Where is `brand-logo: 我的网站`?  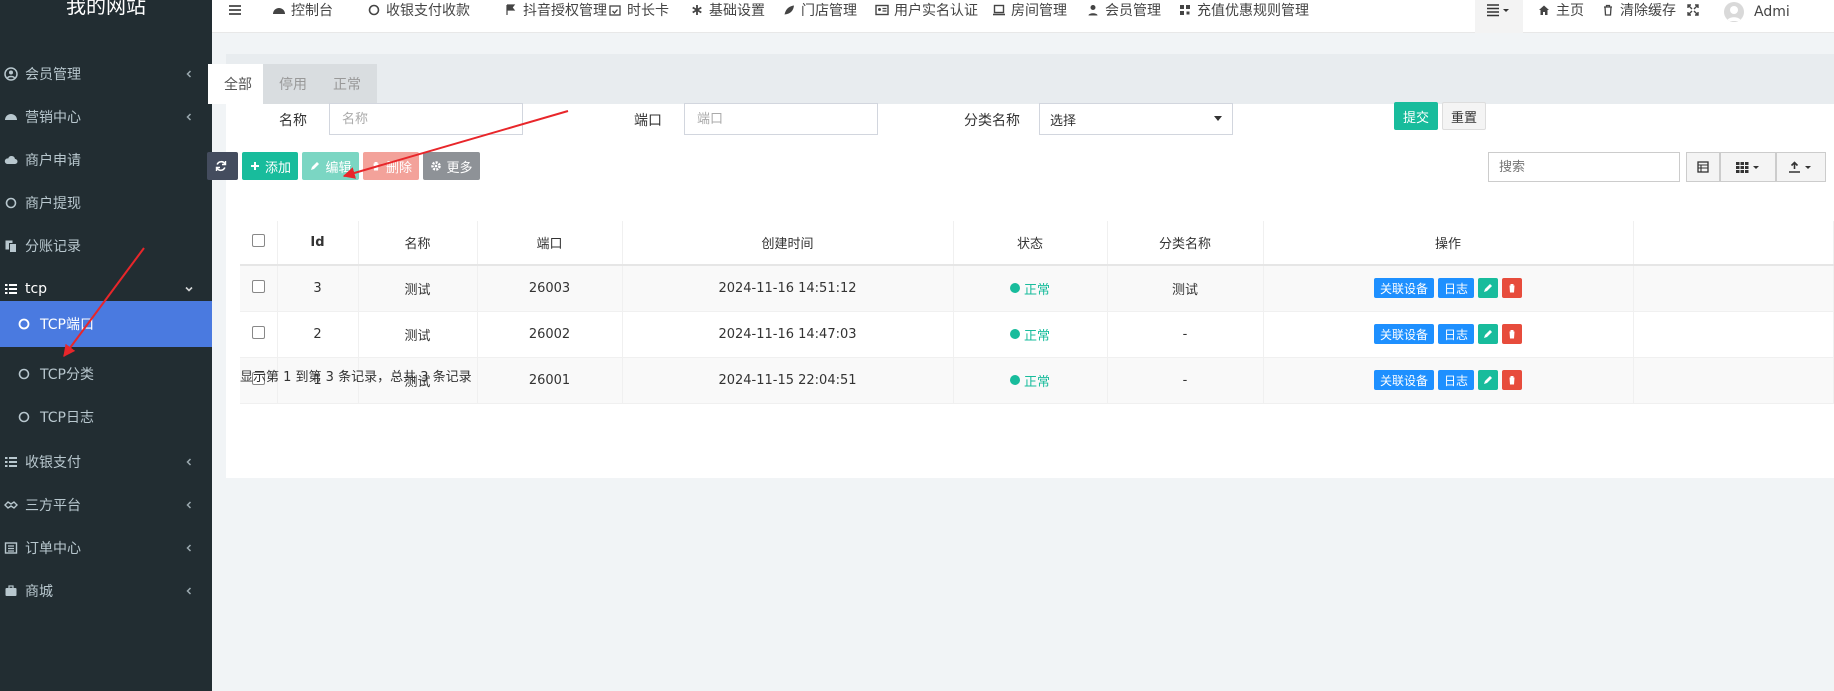 brand-logo: 我的网站 is located at coordinates (106, 17).